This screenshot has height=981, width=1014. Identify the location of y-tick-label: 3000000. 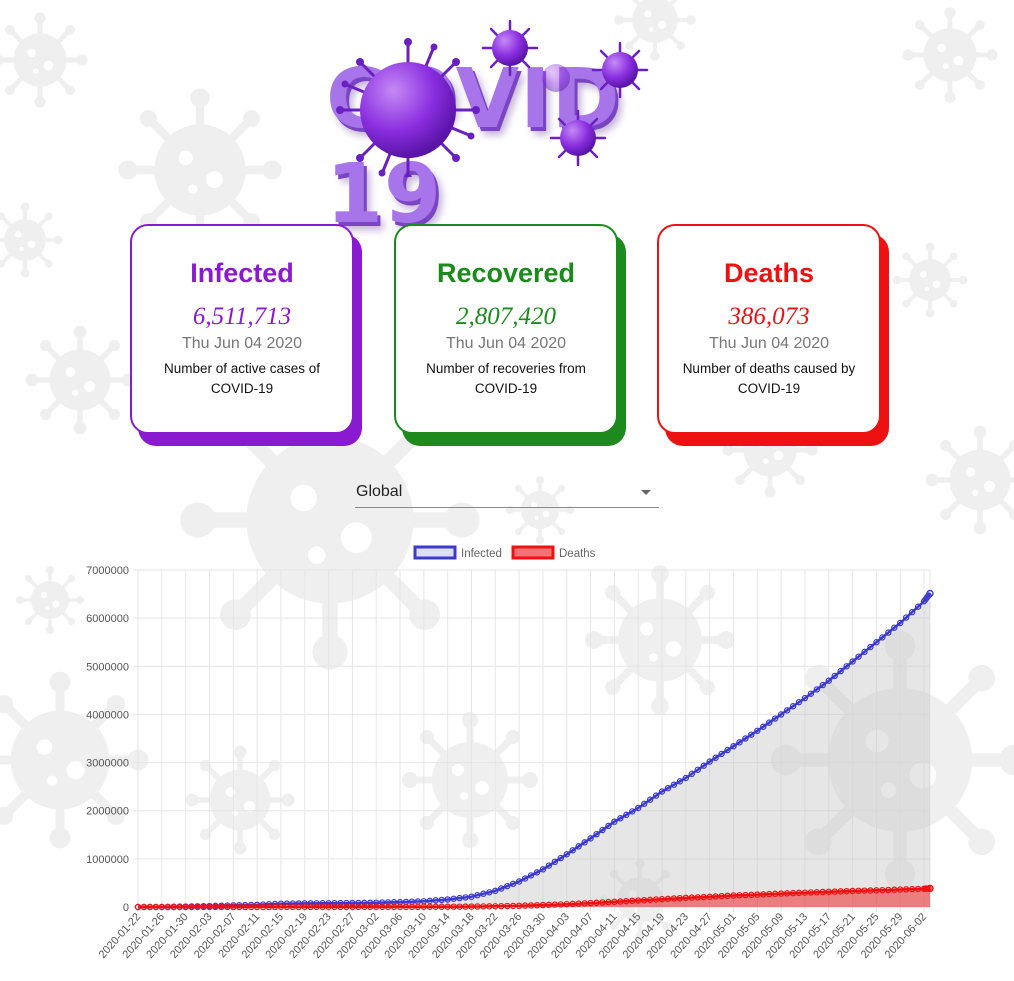
(107, 764).